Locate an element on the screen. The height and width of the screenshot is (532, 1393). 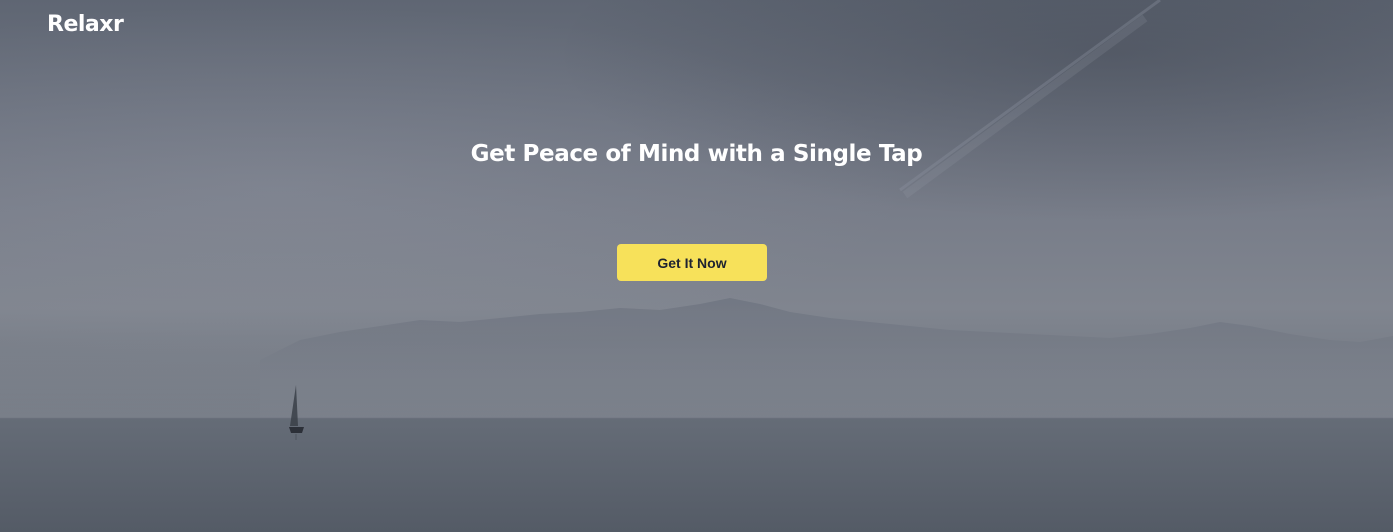
get-it-now-button: Get It Now is located at coordinates (692, 262).